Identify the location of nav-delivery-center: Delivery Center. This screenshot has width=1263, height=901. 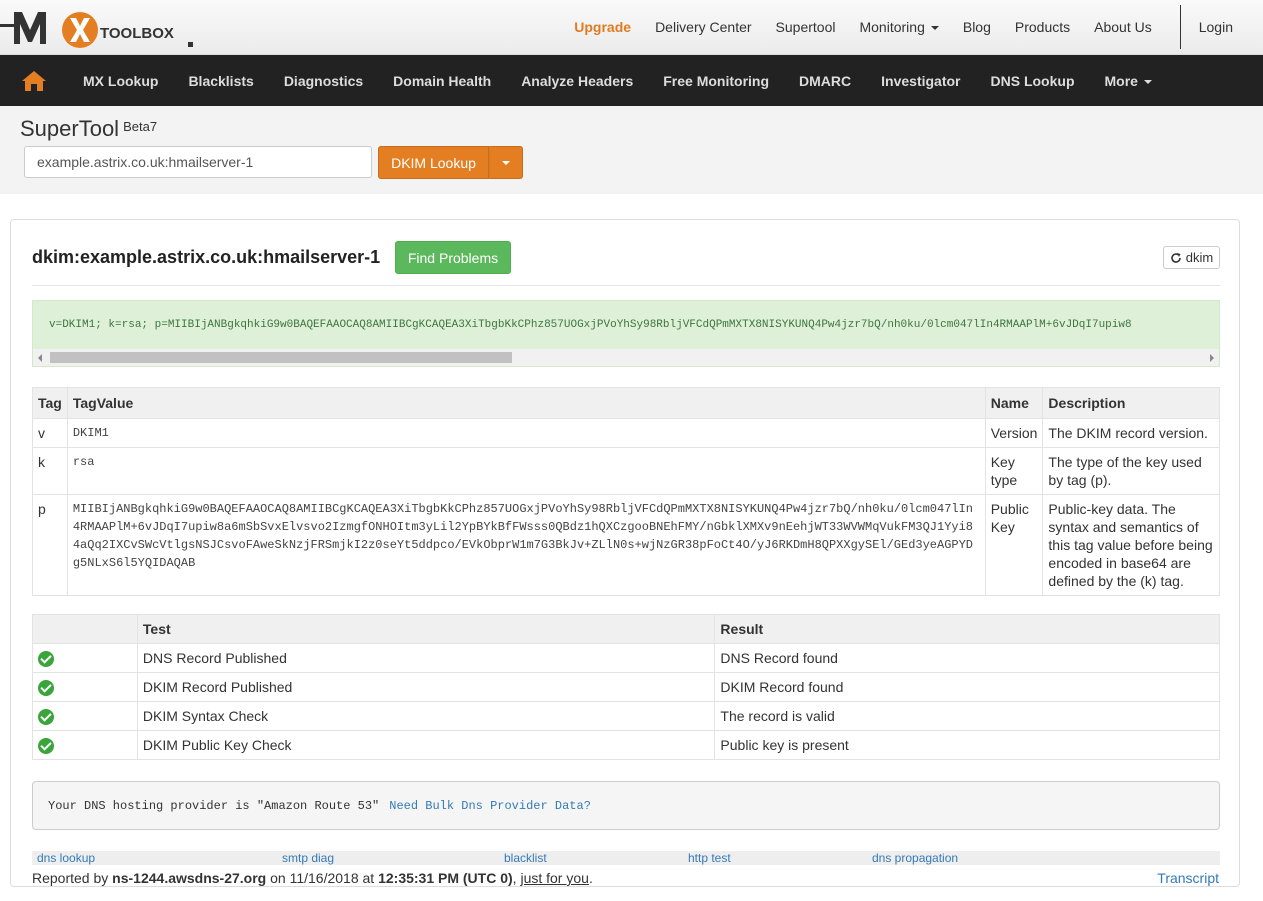
(703, 27).